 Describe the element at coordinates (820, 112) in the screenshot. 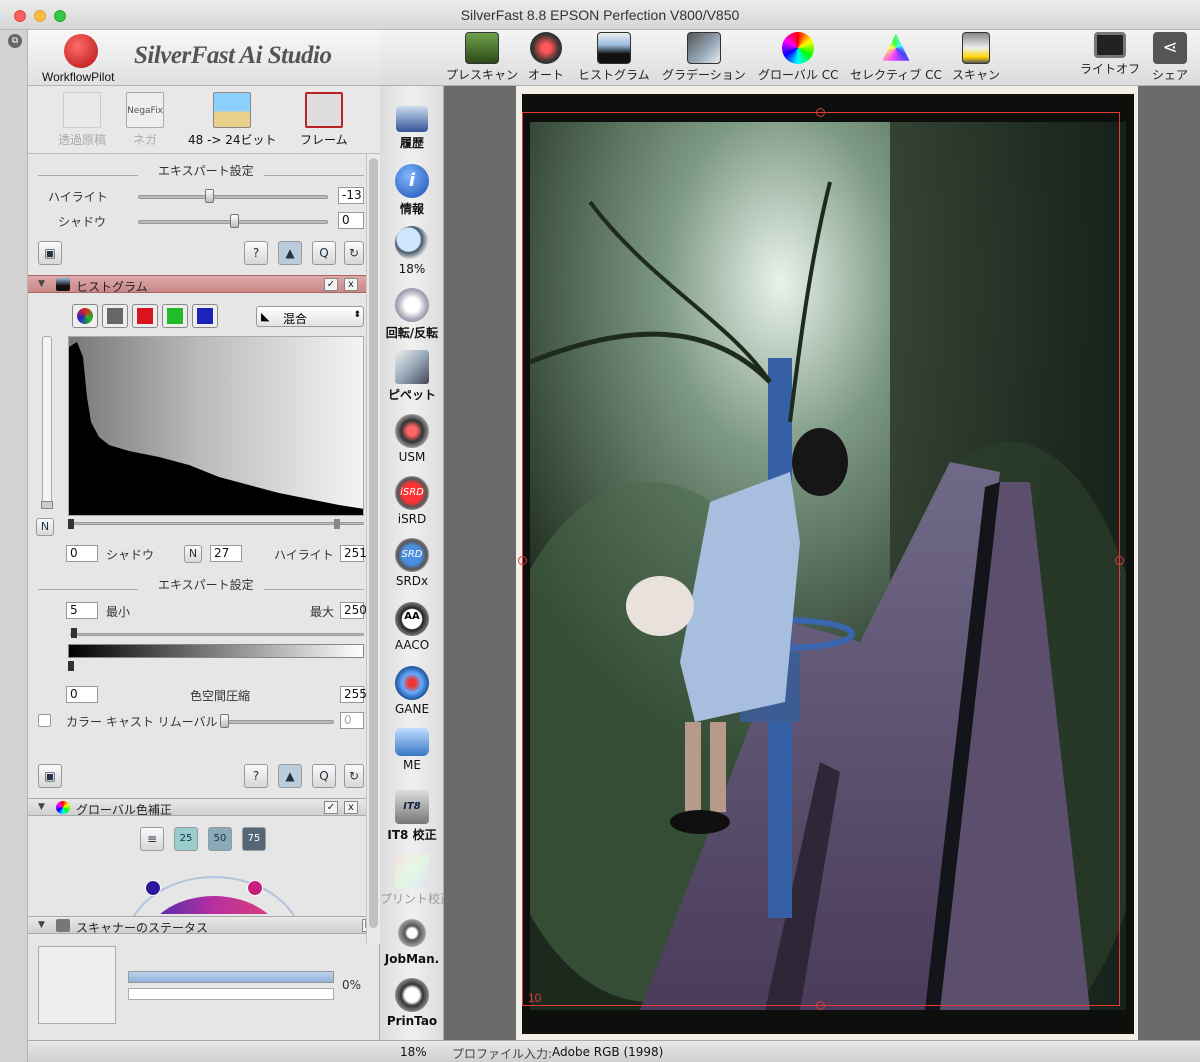

I see `frame-handle-top` at that location.